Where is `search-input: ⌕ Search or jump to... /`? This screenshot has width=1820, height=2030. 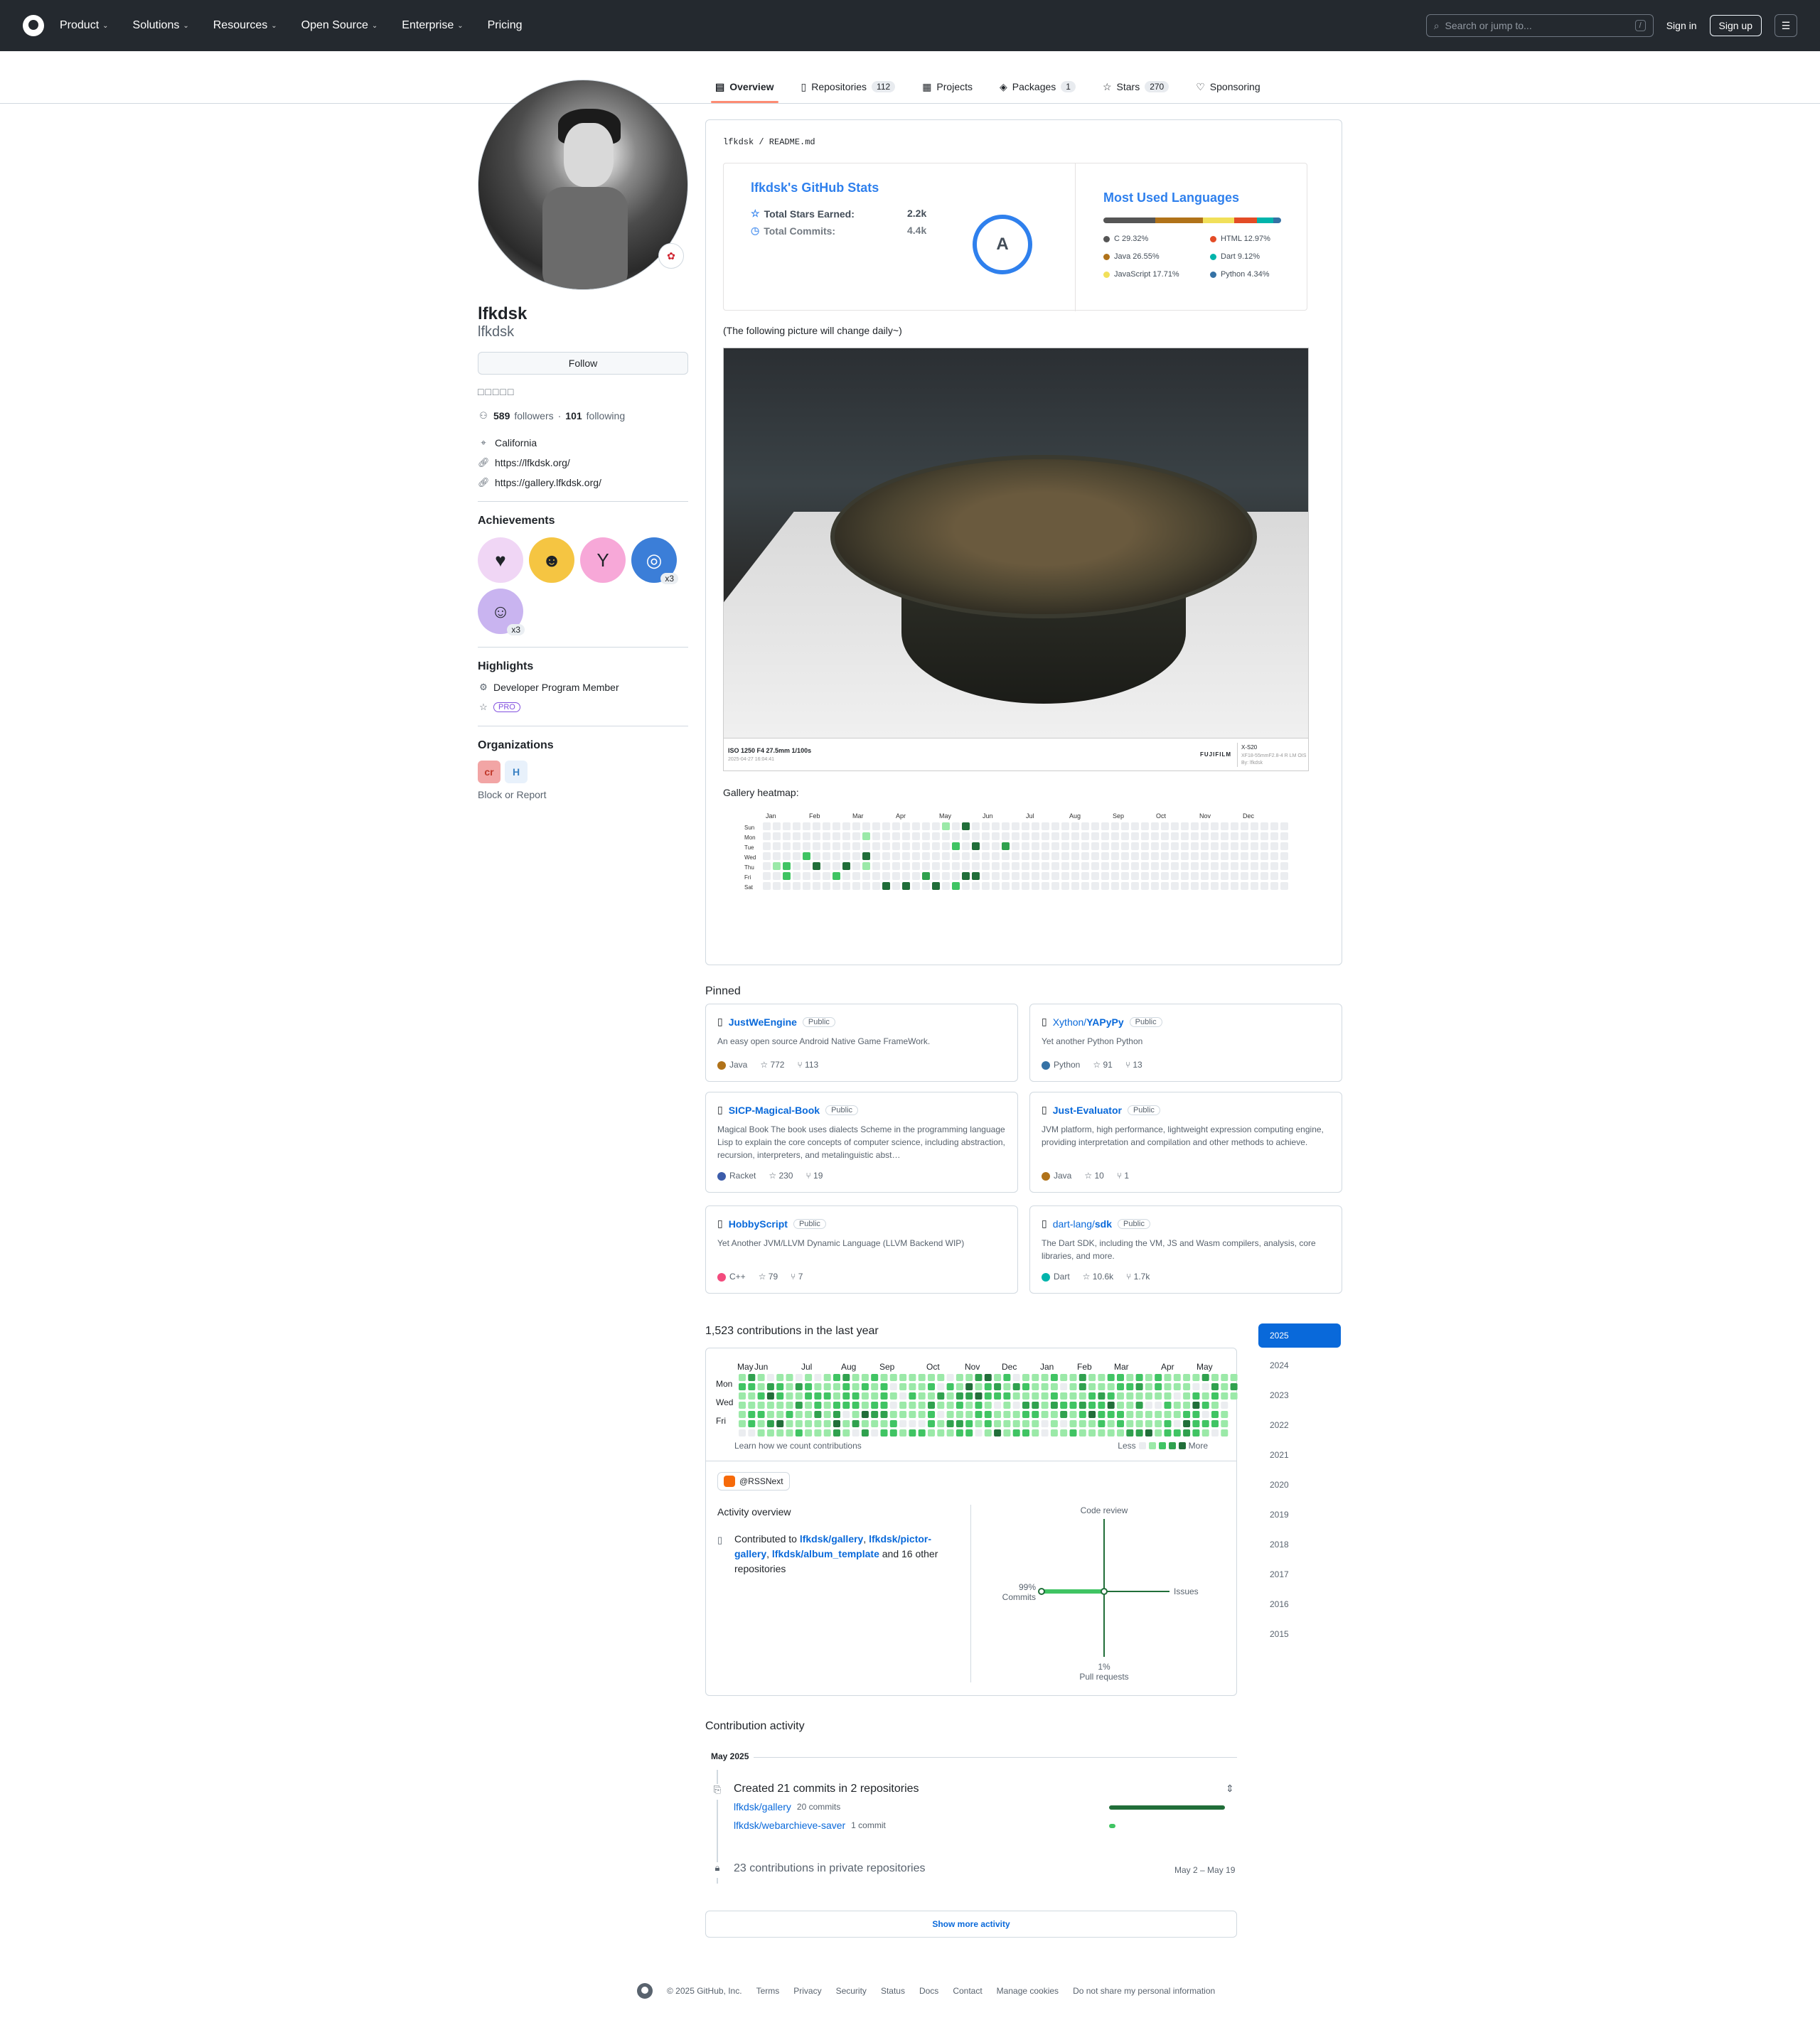
search-input: ⌕ Search or jump to... / is located at coordinates (1540, 25).